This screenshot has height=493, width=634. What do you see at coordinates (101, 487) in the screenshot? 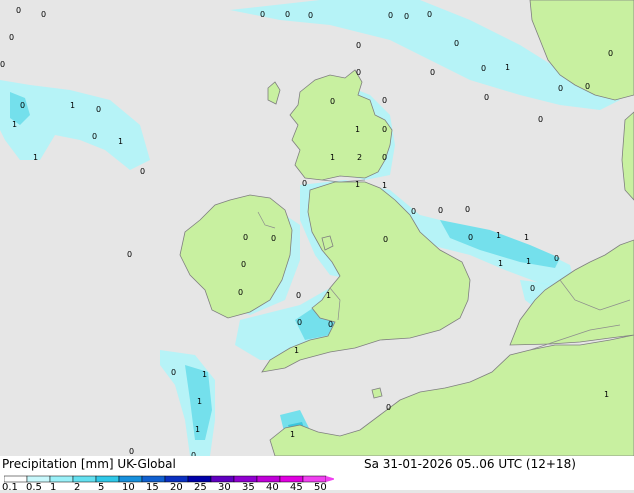
I see `scale-tick-label: 5` at bounding box center [101, 487].